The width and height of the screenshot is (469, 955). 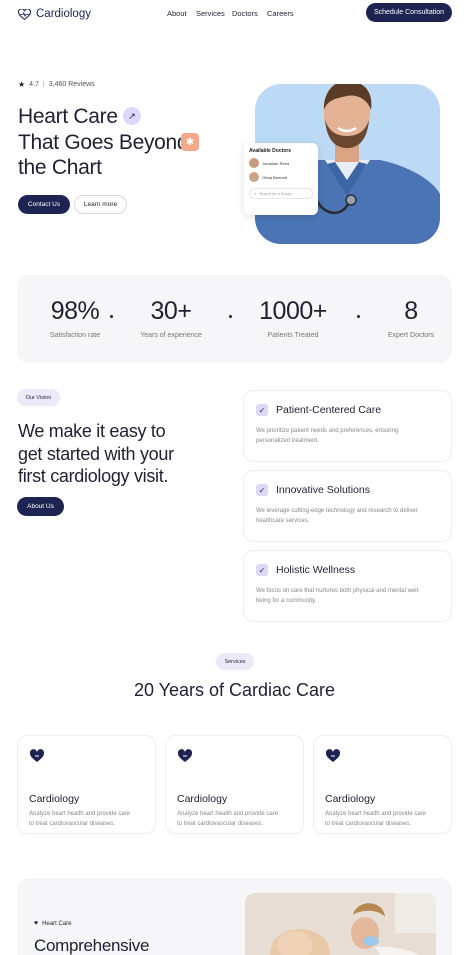 What do you see at coordinates (100, 204) in the screenshot?
I see `learn-more-button: Learn more` at bounding box center [100, 204].